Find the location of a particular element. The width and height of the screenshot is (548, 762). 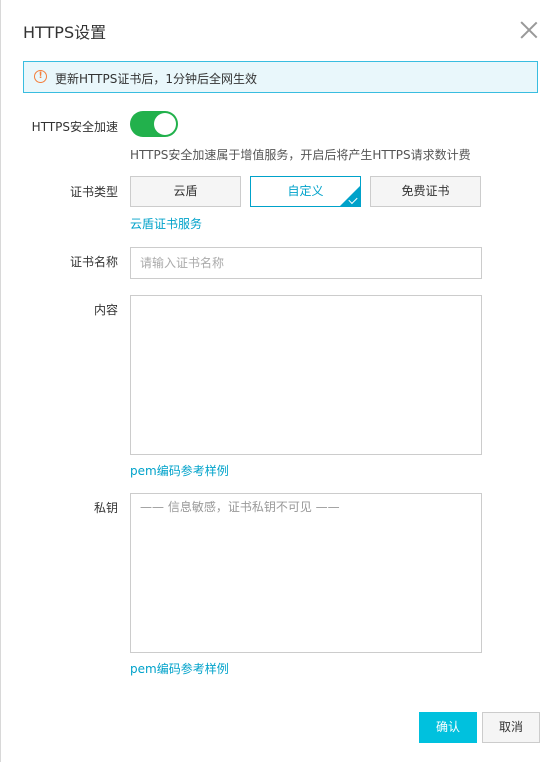

https-accel-hint: HTTPS安全加速属于增值服务，开启后将产生HTTPS请求数计费 is located at coordinates (300, 155).